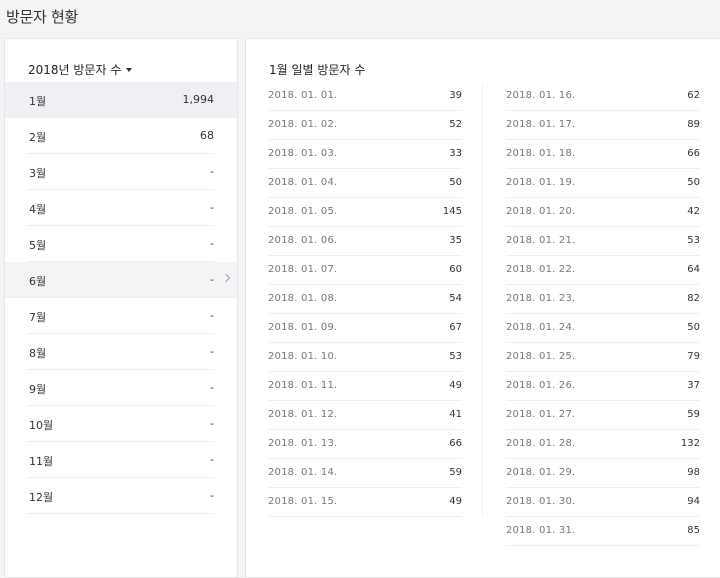 The height and width of the screenshot is (578, 720). Describe the element at coordinates (541, 501) in the screenshot. I see `day-date: 2018. 01. 30.` at that location.